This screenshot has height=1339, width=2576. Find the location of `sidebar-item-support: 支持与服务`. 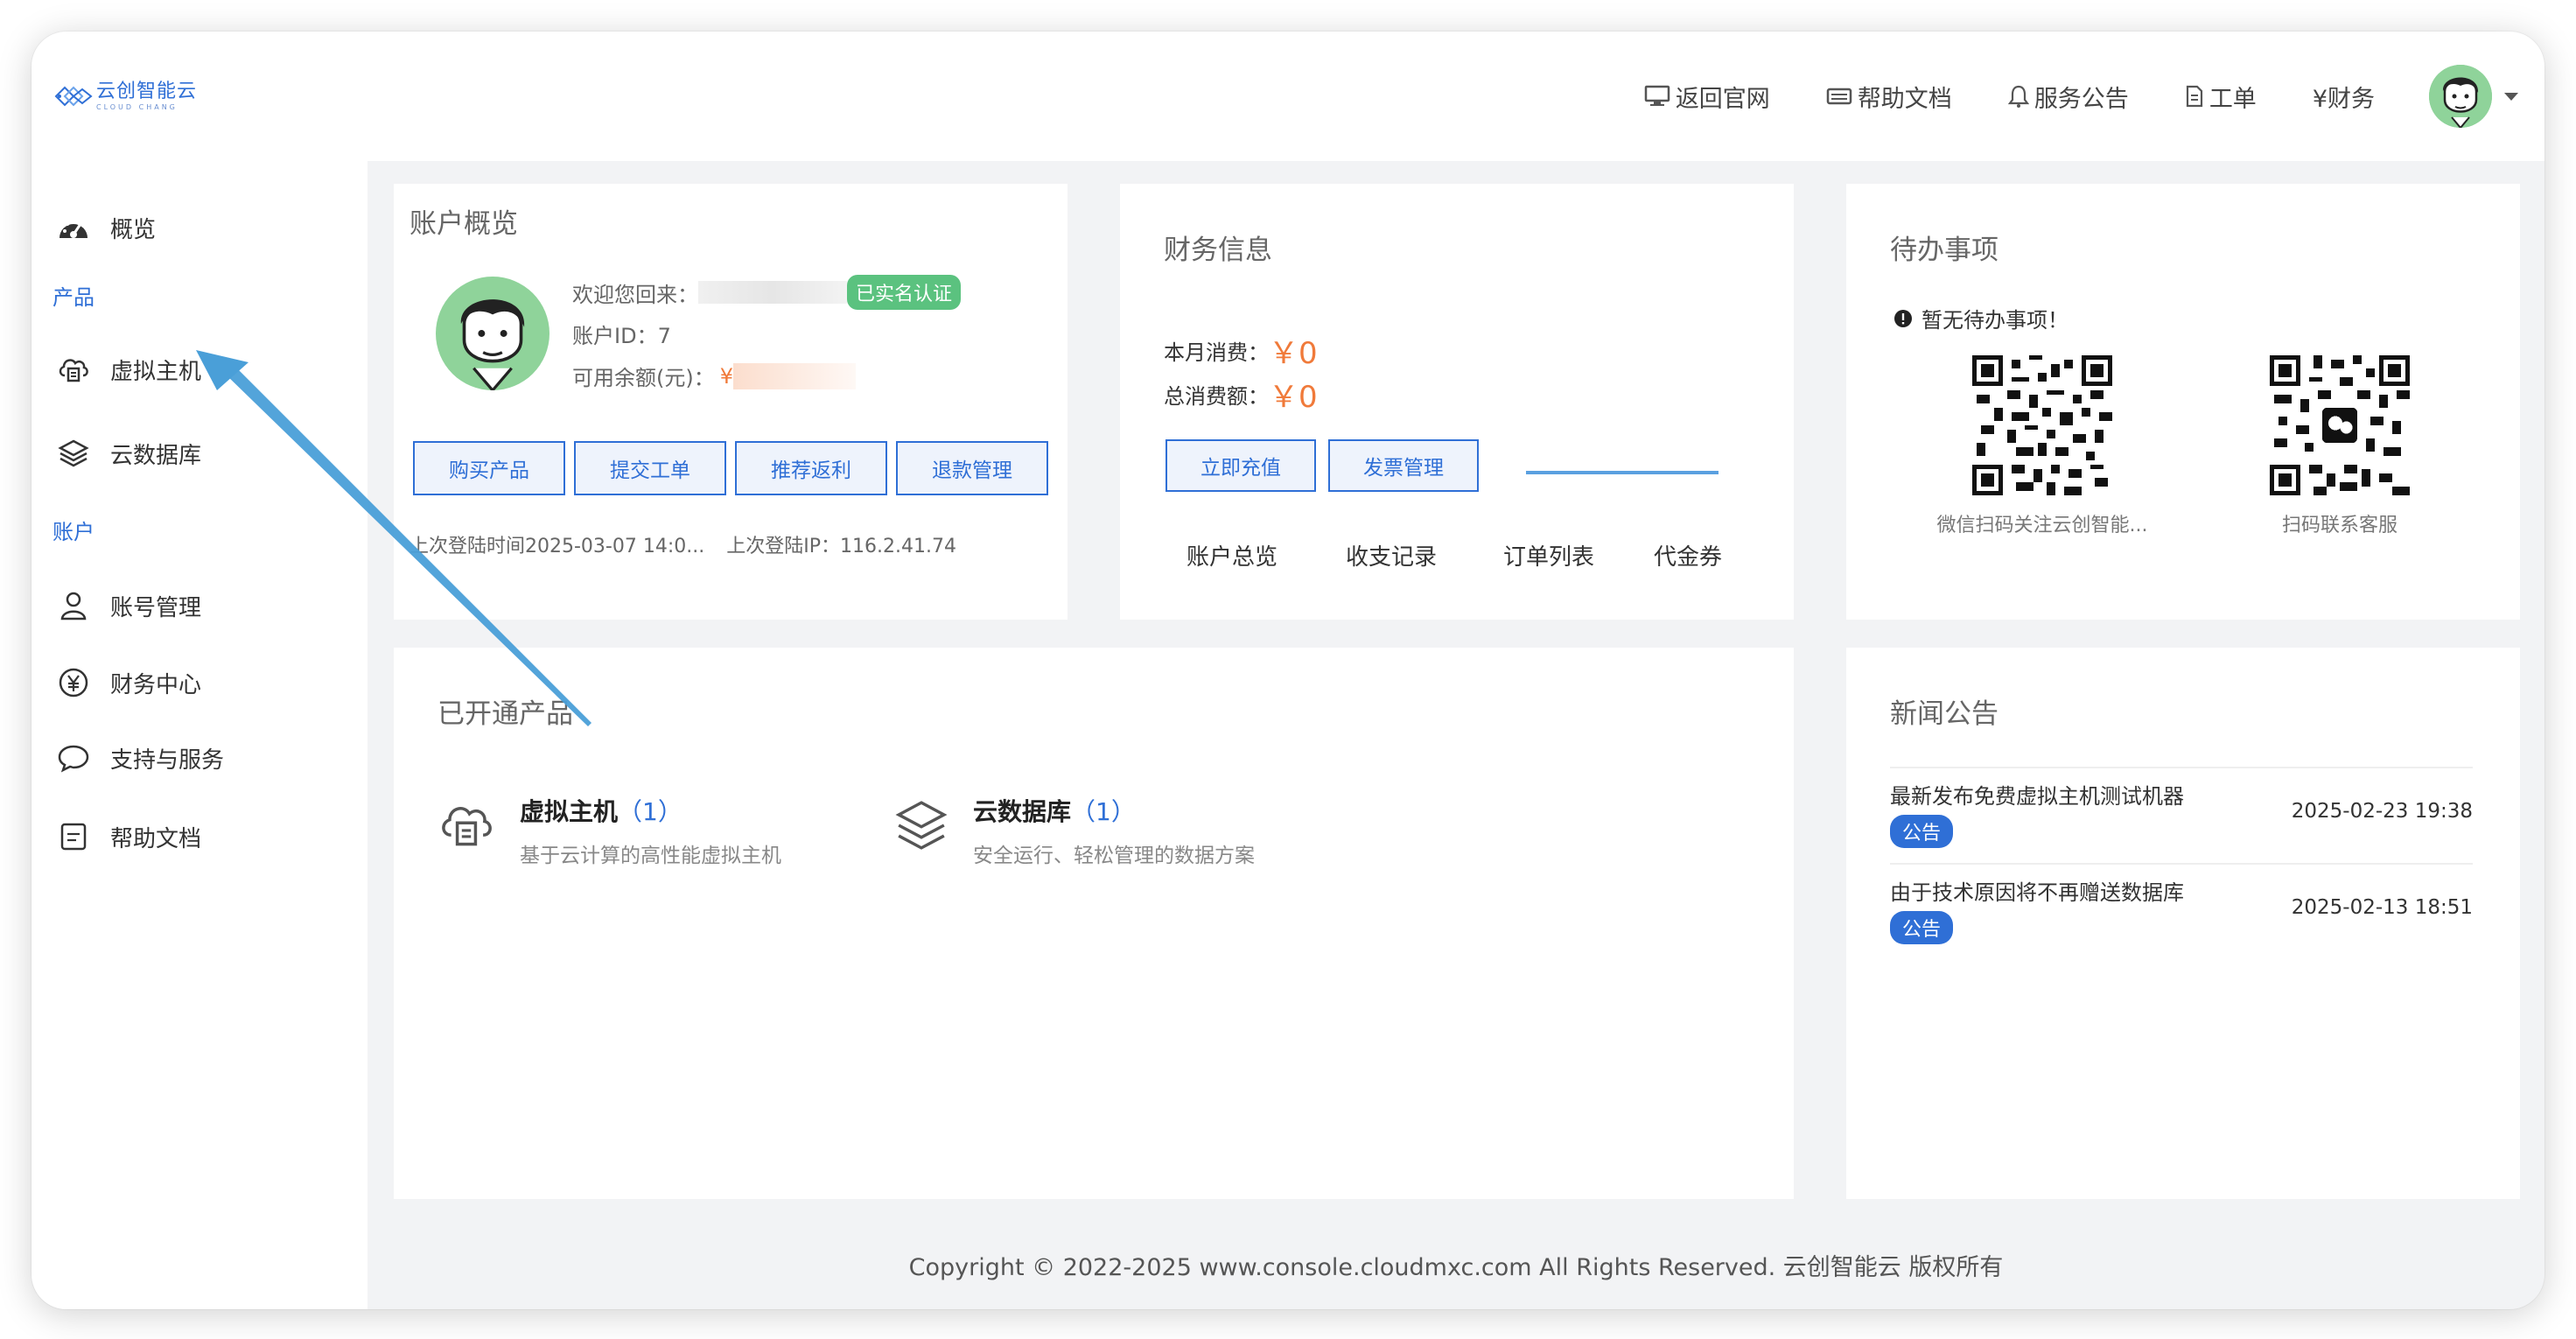

sidebar-item-support: 支持与服务 is located at coordinates (140, 758).